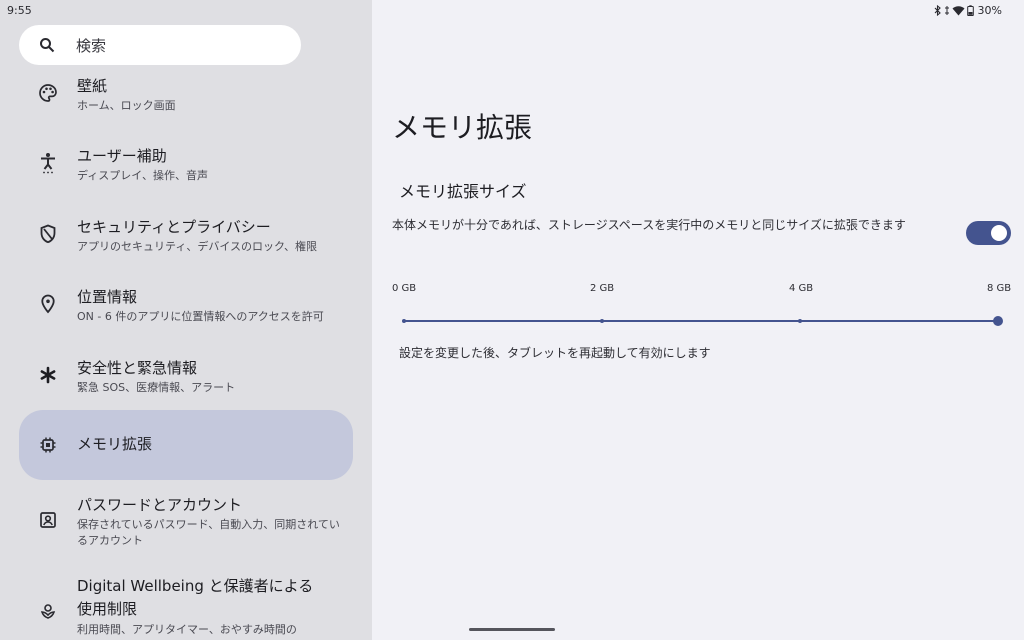 This screenshot has width=1024, height=640. What do you see at coordinates (47, 45) in the screenshot?
I see `search-icon` at bounding box center [47, 45].